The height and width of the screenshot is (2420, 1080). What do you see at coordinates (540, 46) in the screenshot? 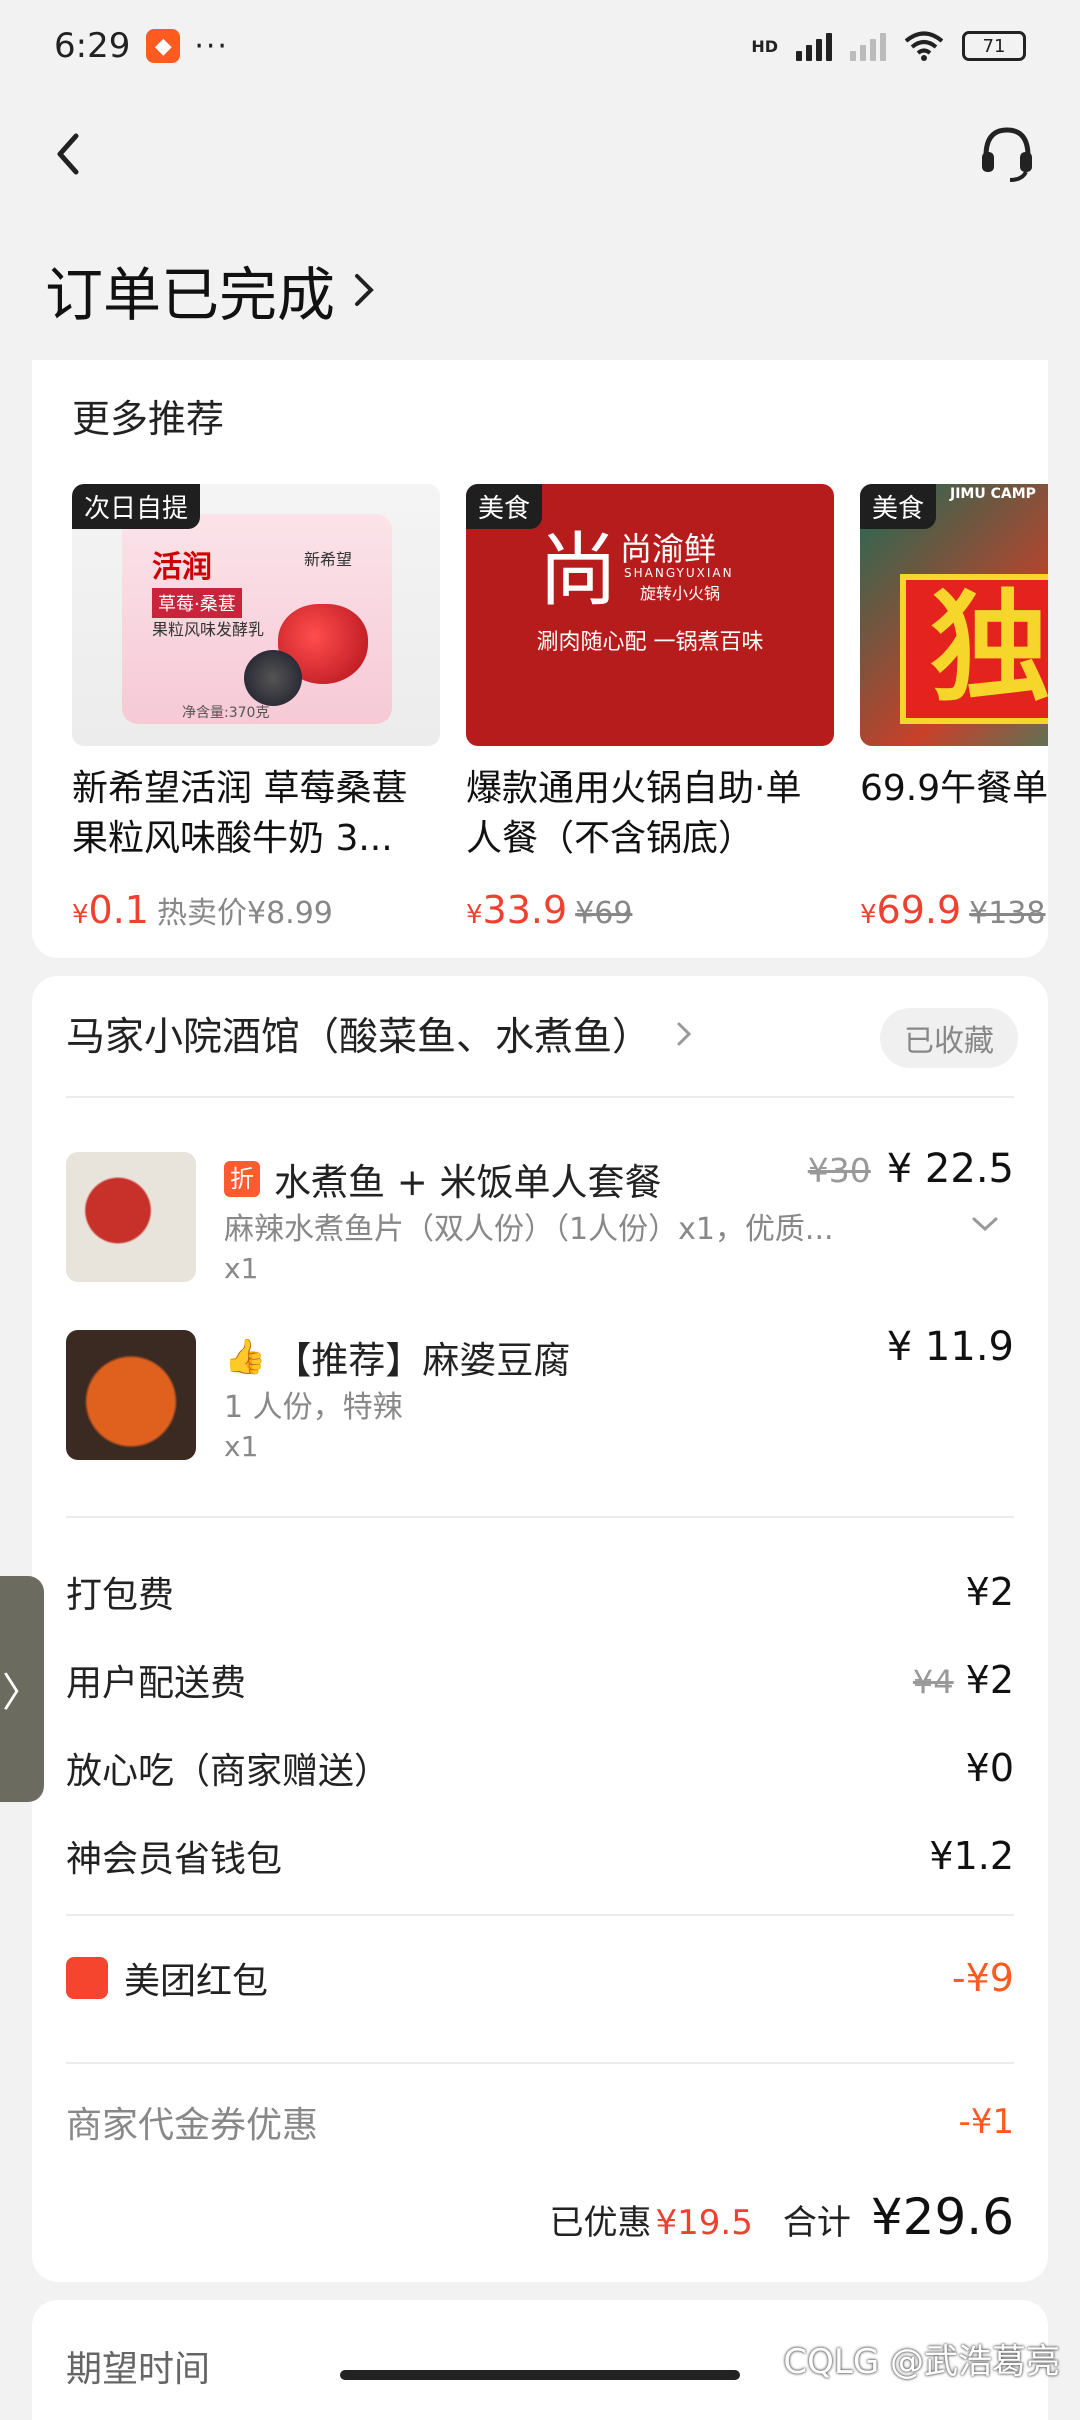
I see `status-bar: 6:29 ◆ ··· HD 71` at bounding box center [540, 46].